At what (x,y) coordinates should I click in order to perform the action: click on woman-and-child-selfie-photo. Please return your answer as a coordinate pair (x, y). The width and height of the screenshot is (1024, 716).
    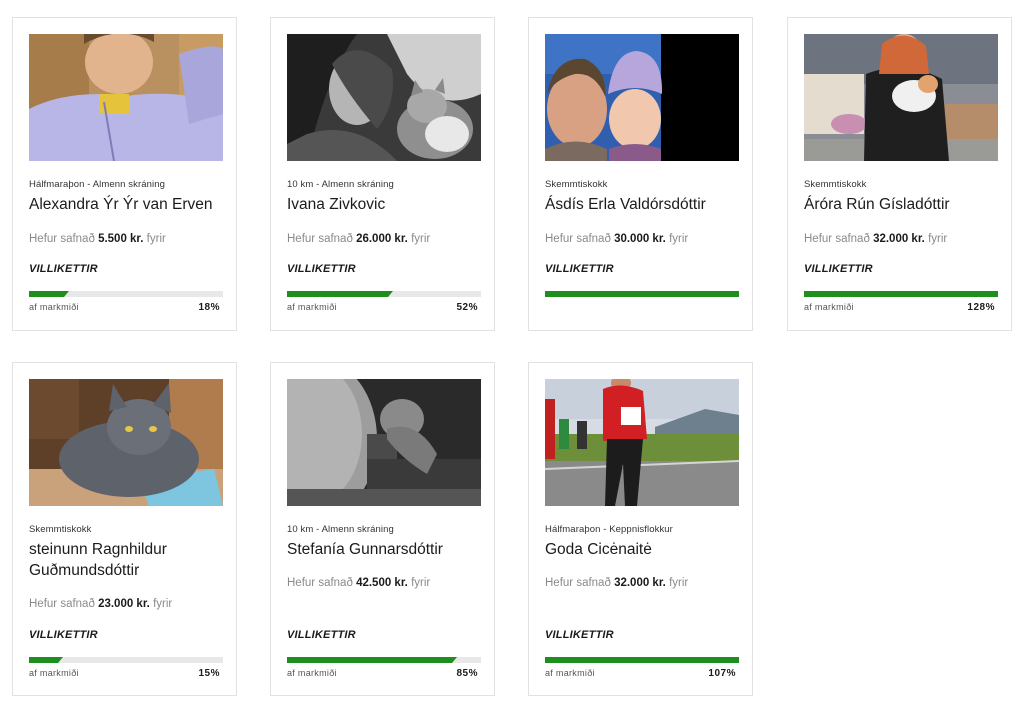
    Looking at the image, I should click on (642, 97).